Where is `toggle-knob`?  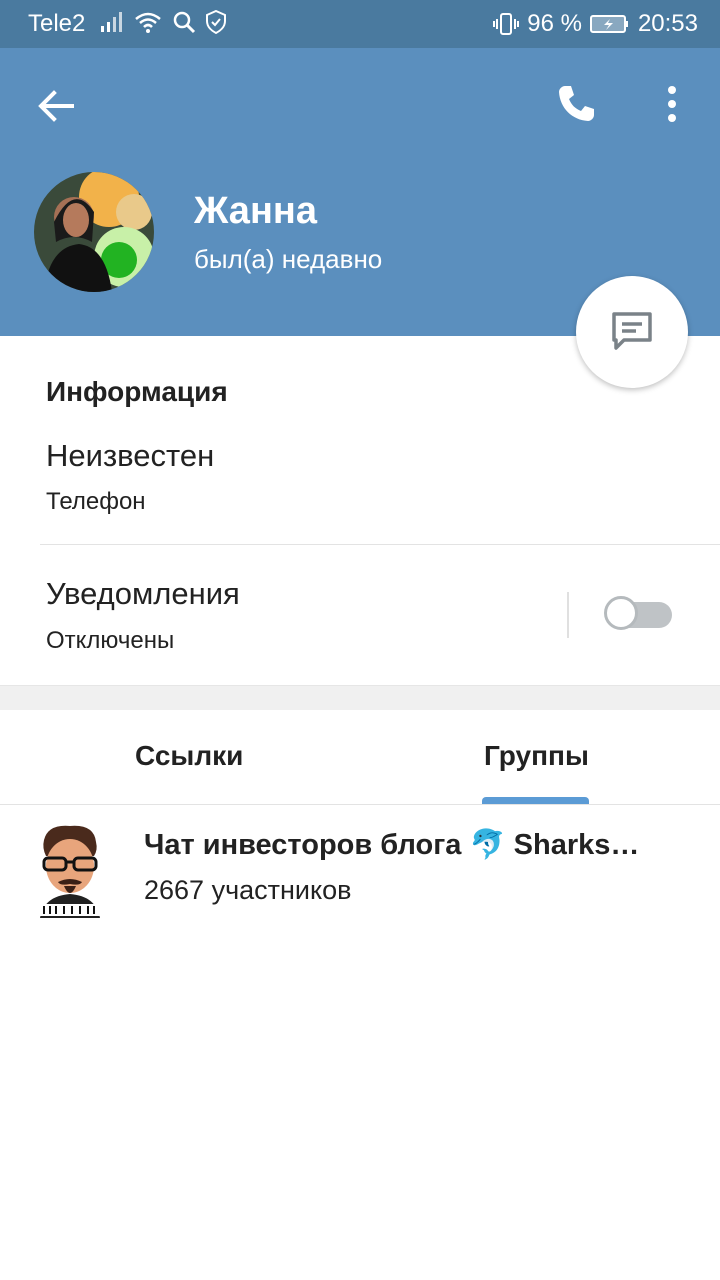 toggle-knob is located at coordinates (621, 613).